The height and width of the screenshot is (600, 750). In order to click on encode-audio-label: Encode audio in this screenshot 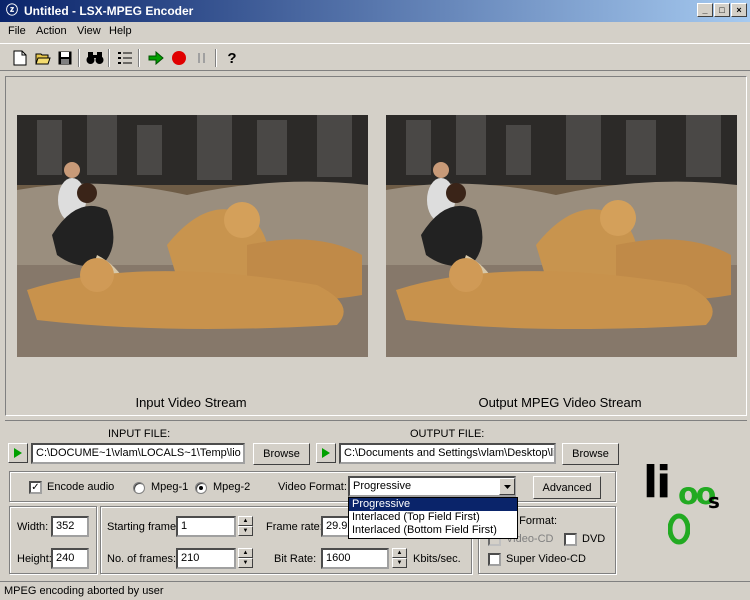, I will do `click(81, 487)`.